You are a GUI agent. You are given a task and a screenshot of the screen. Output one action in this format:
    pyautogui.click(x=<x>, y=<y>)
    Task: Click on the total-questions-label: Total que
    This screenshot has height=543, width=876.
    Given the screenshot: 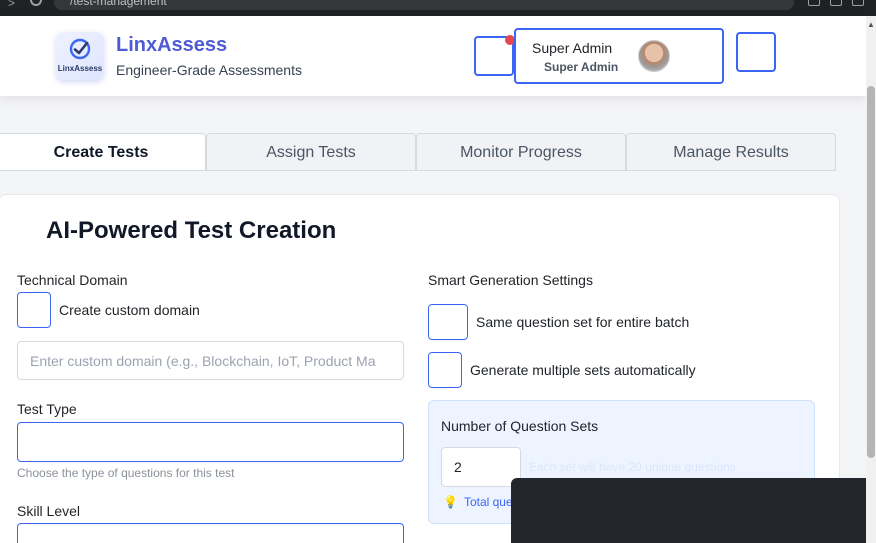 What is the action you would take?
    pyautogui.click(x=488, y=502)
    